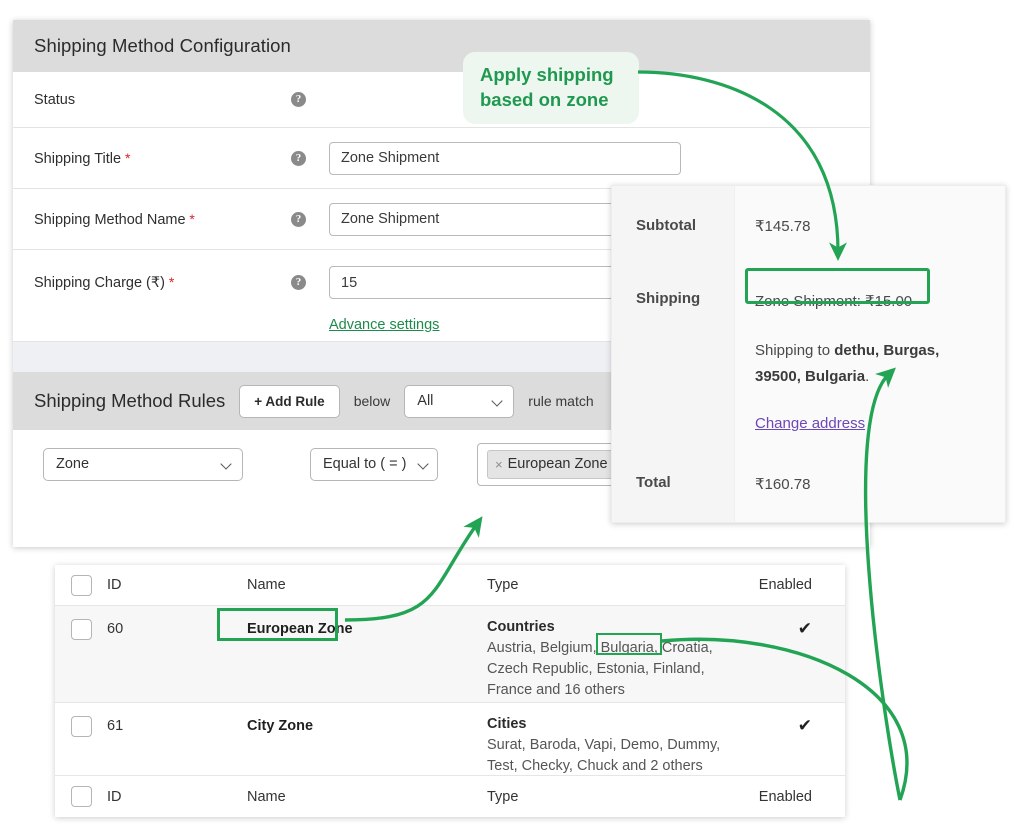 This screenshot has height=833, width=1024. What do you see at coordinates (673, 354) in the screenshot?
I see `cart-label-column: Subtotal Shipping Total` at bounding box center [673, 354].